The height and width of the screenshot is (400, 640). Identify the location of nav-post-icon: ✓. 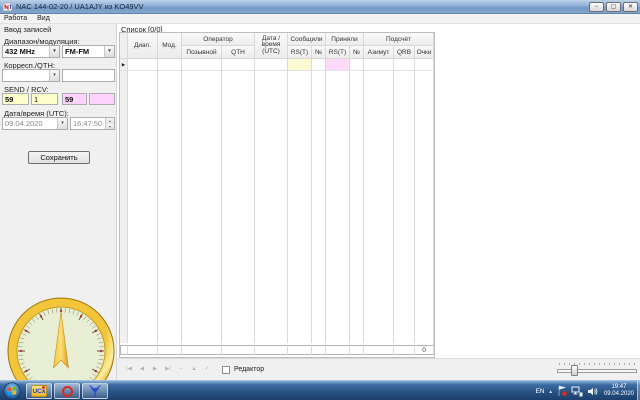
(207, 369).